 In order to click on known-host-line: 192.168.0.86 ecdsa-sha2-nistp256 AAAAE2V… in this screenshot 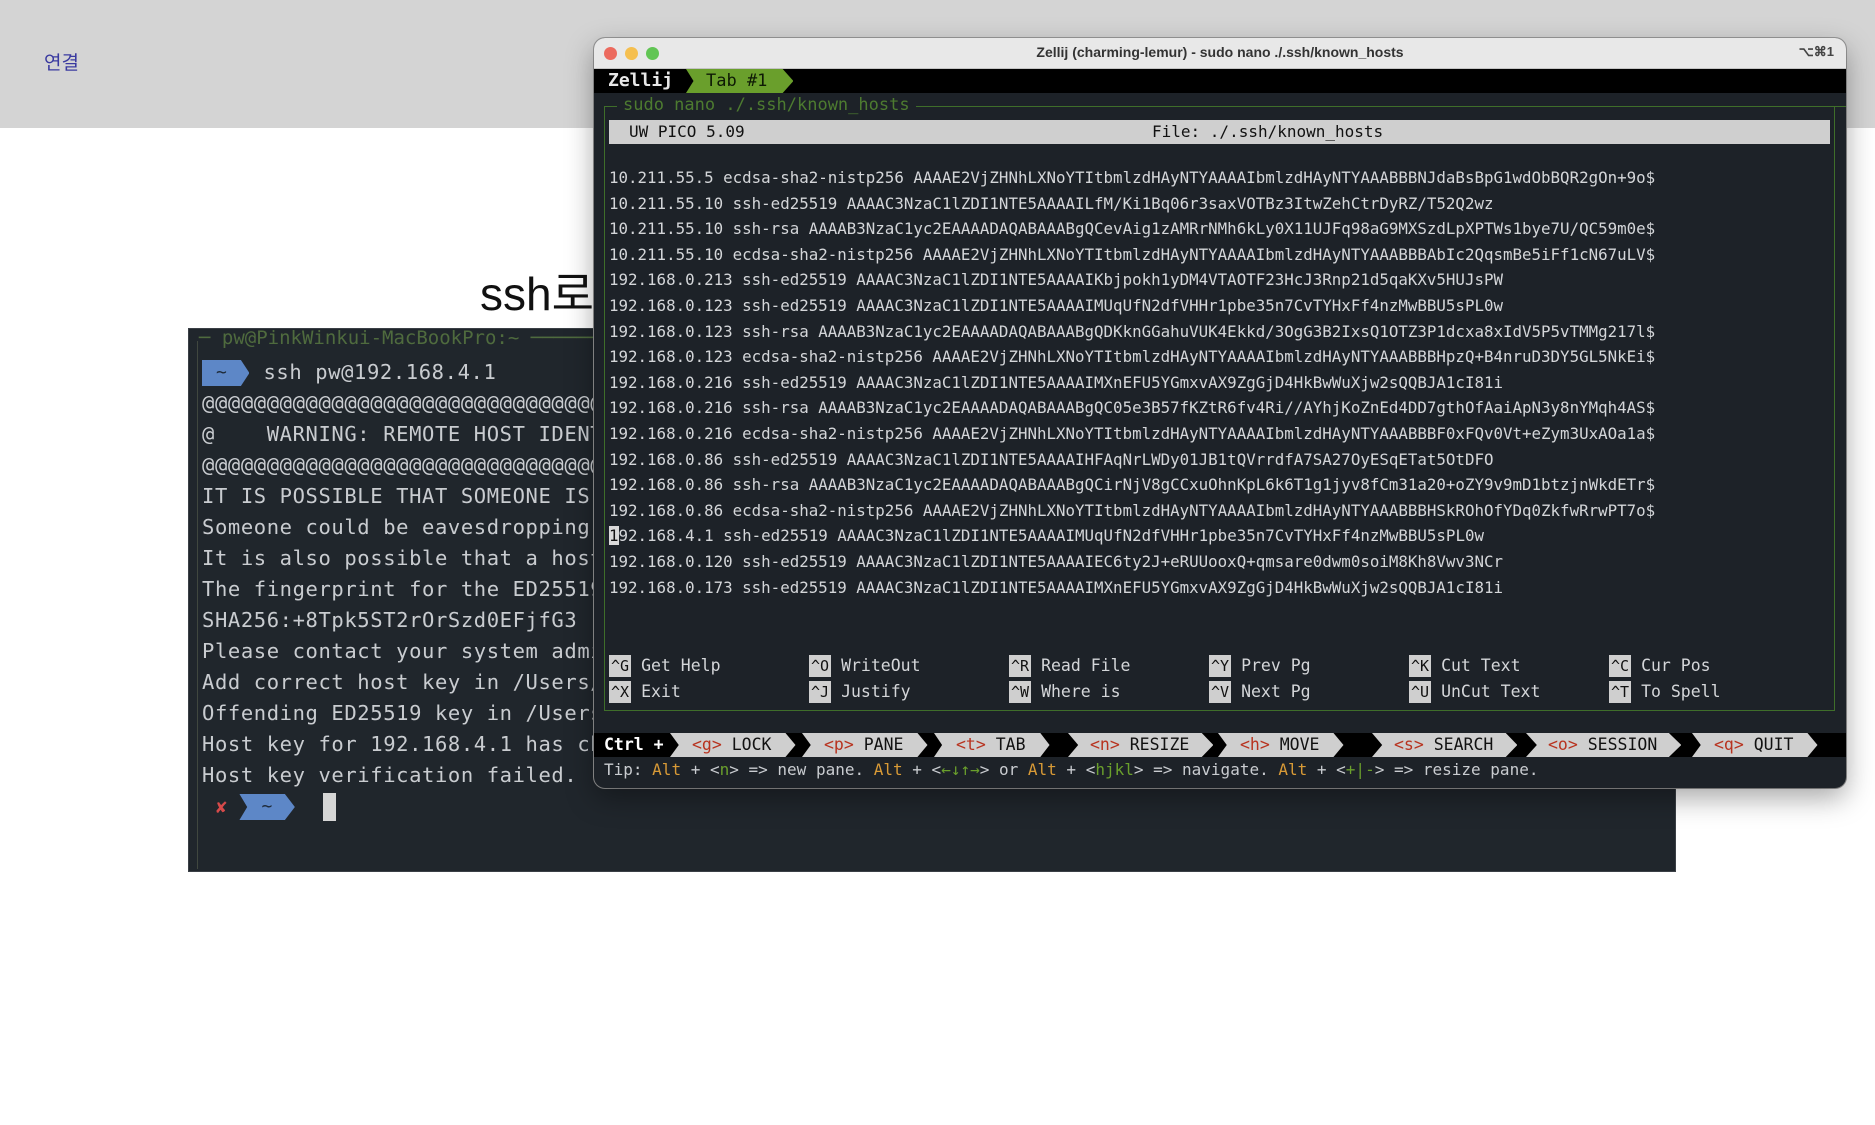, I will do `click(1219, 511)`.